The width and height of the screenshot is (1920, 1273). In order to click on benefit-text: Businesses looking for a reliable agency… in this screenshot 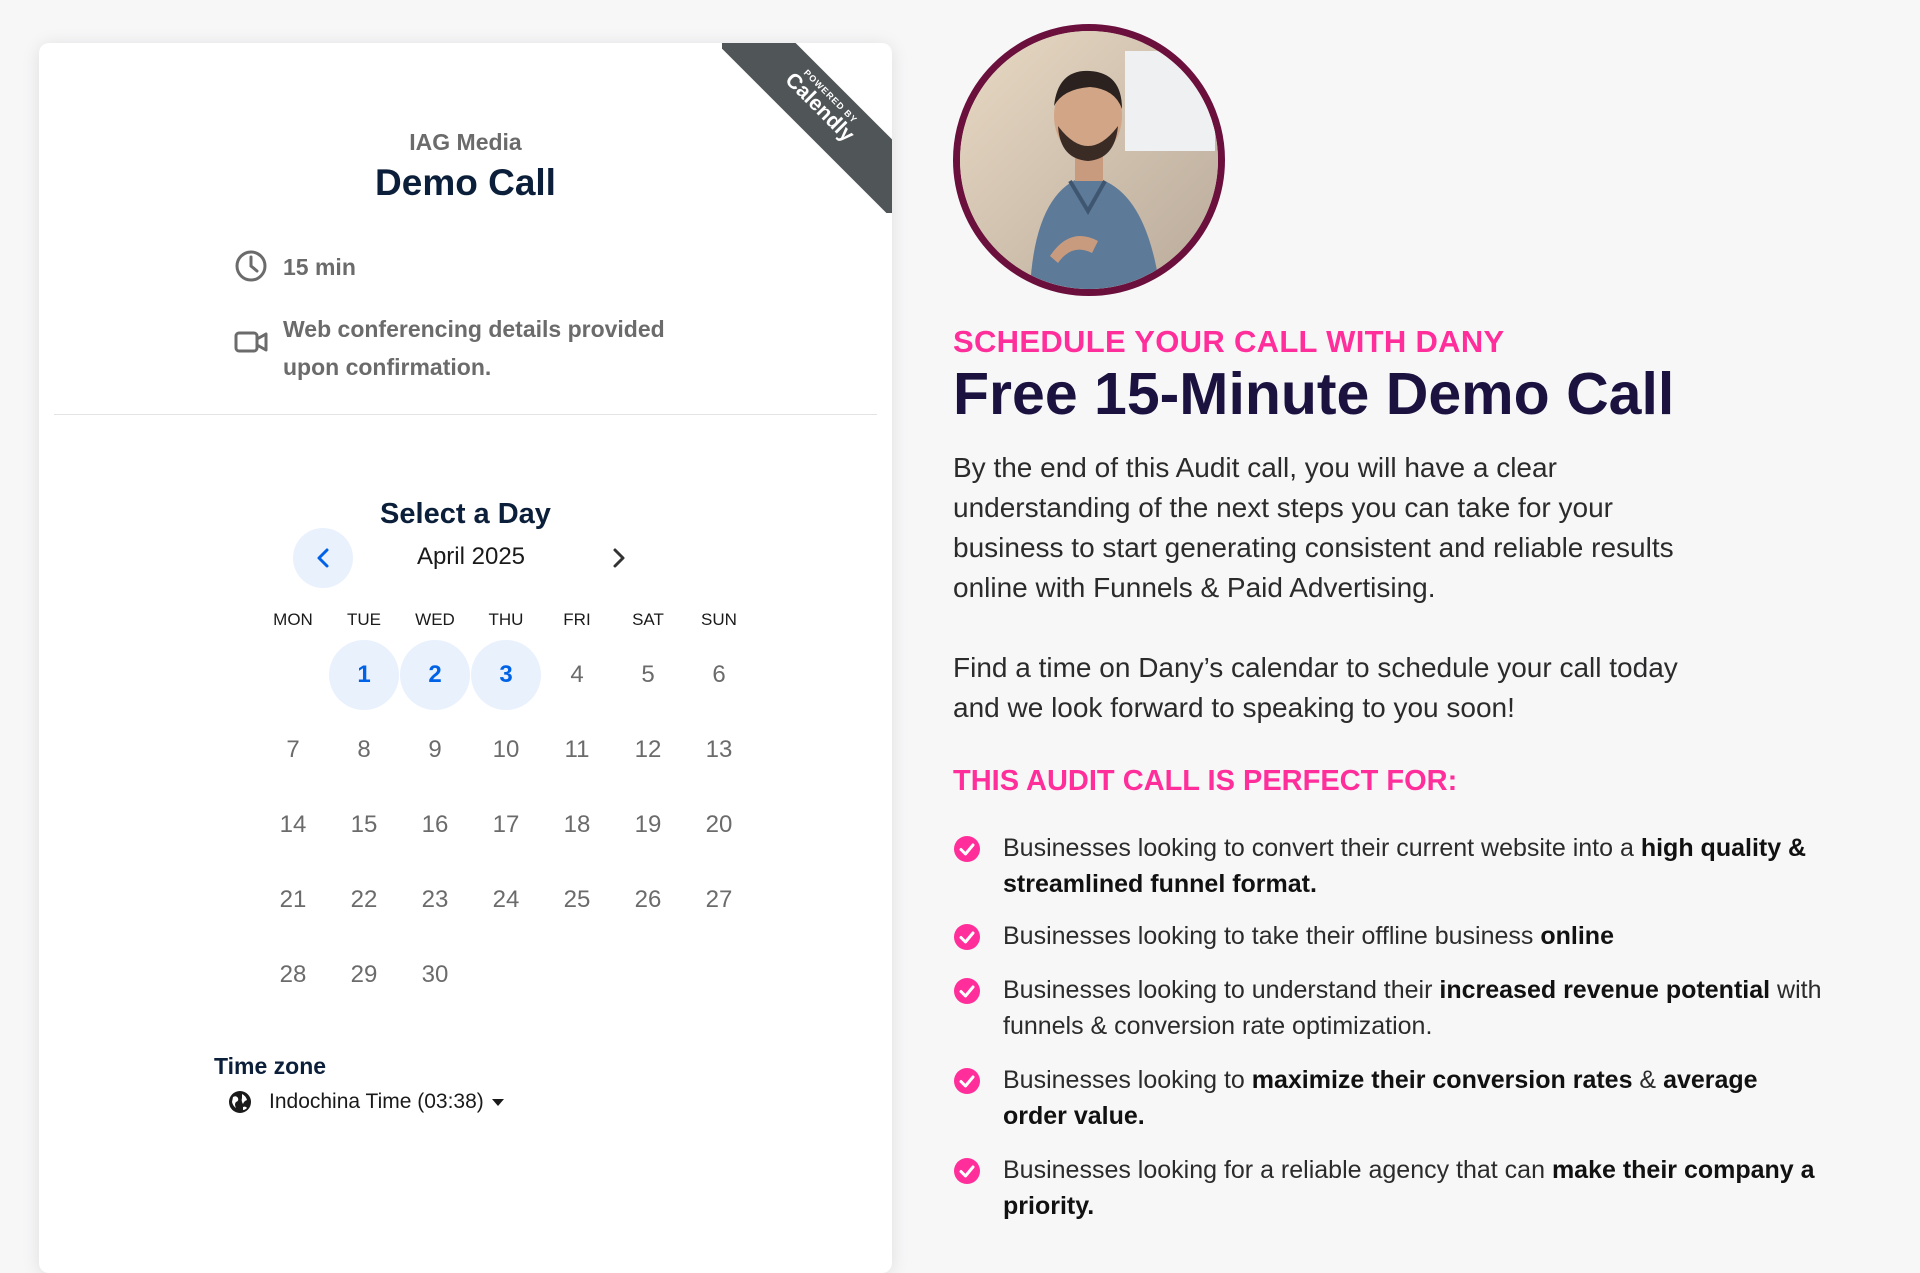, I will do `click(1409, 1188)`.